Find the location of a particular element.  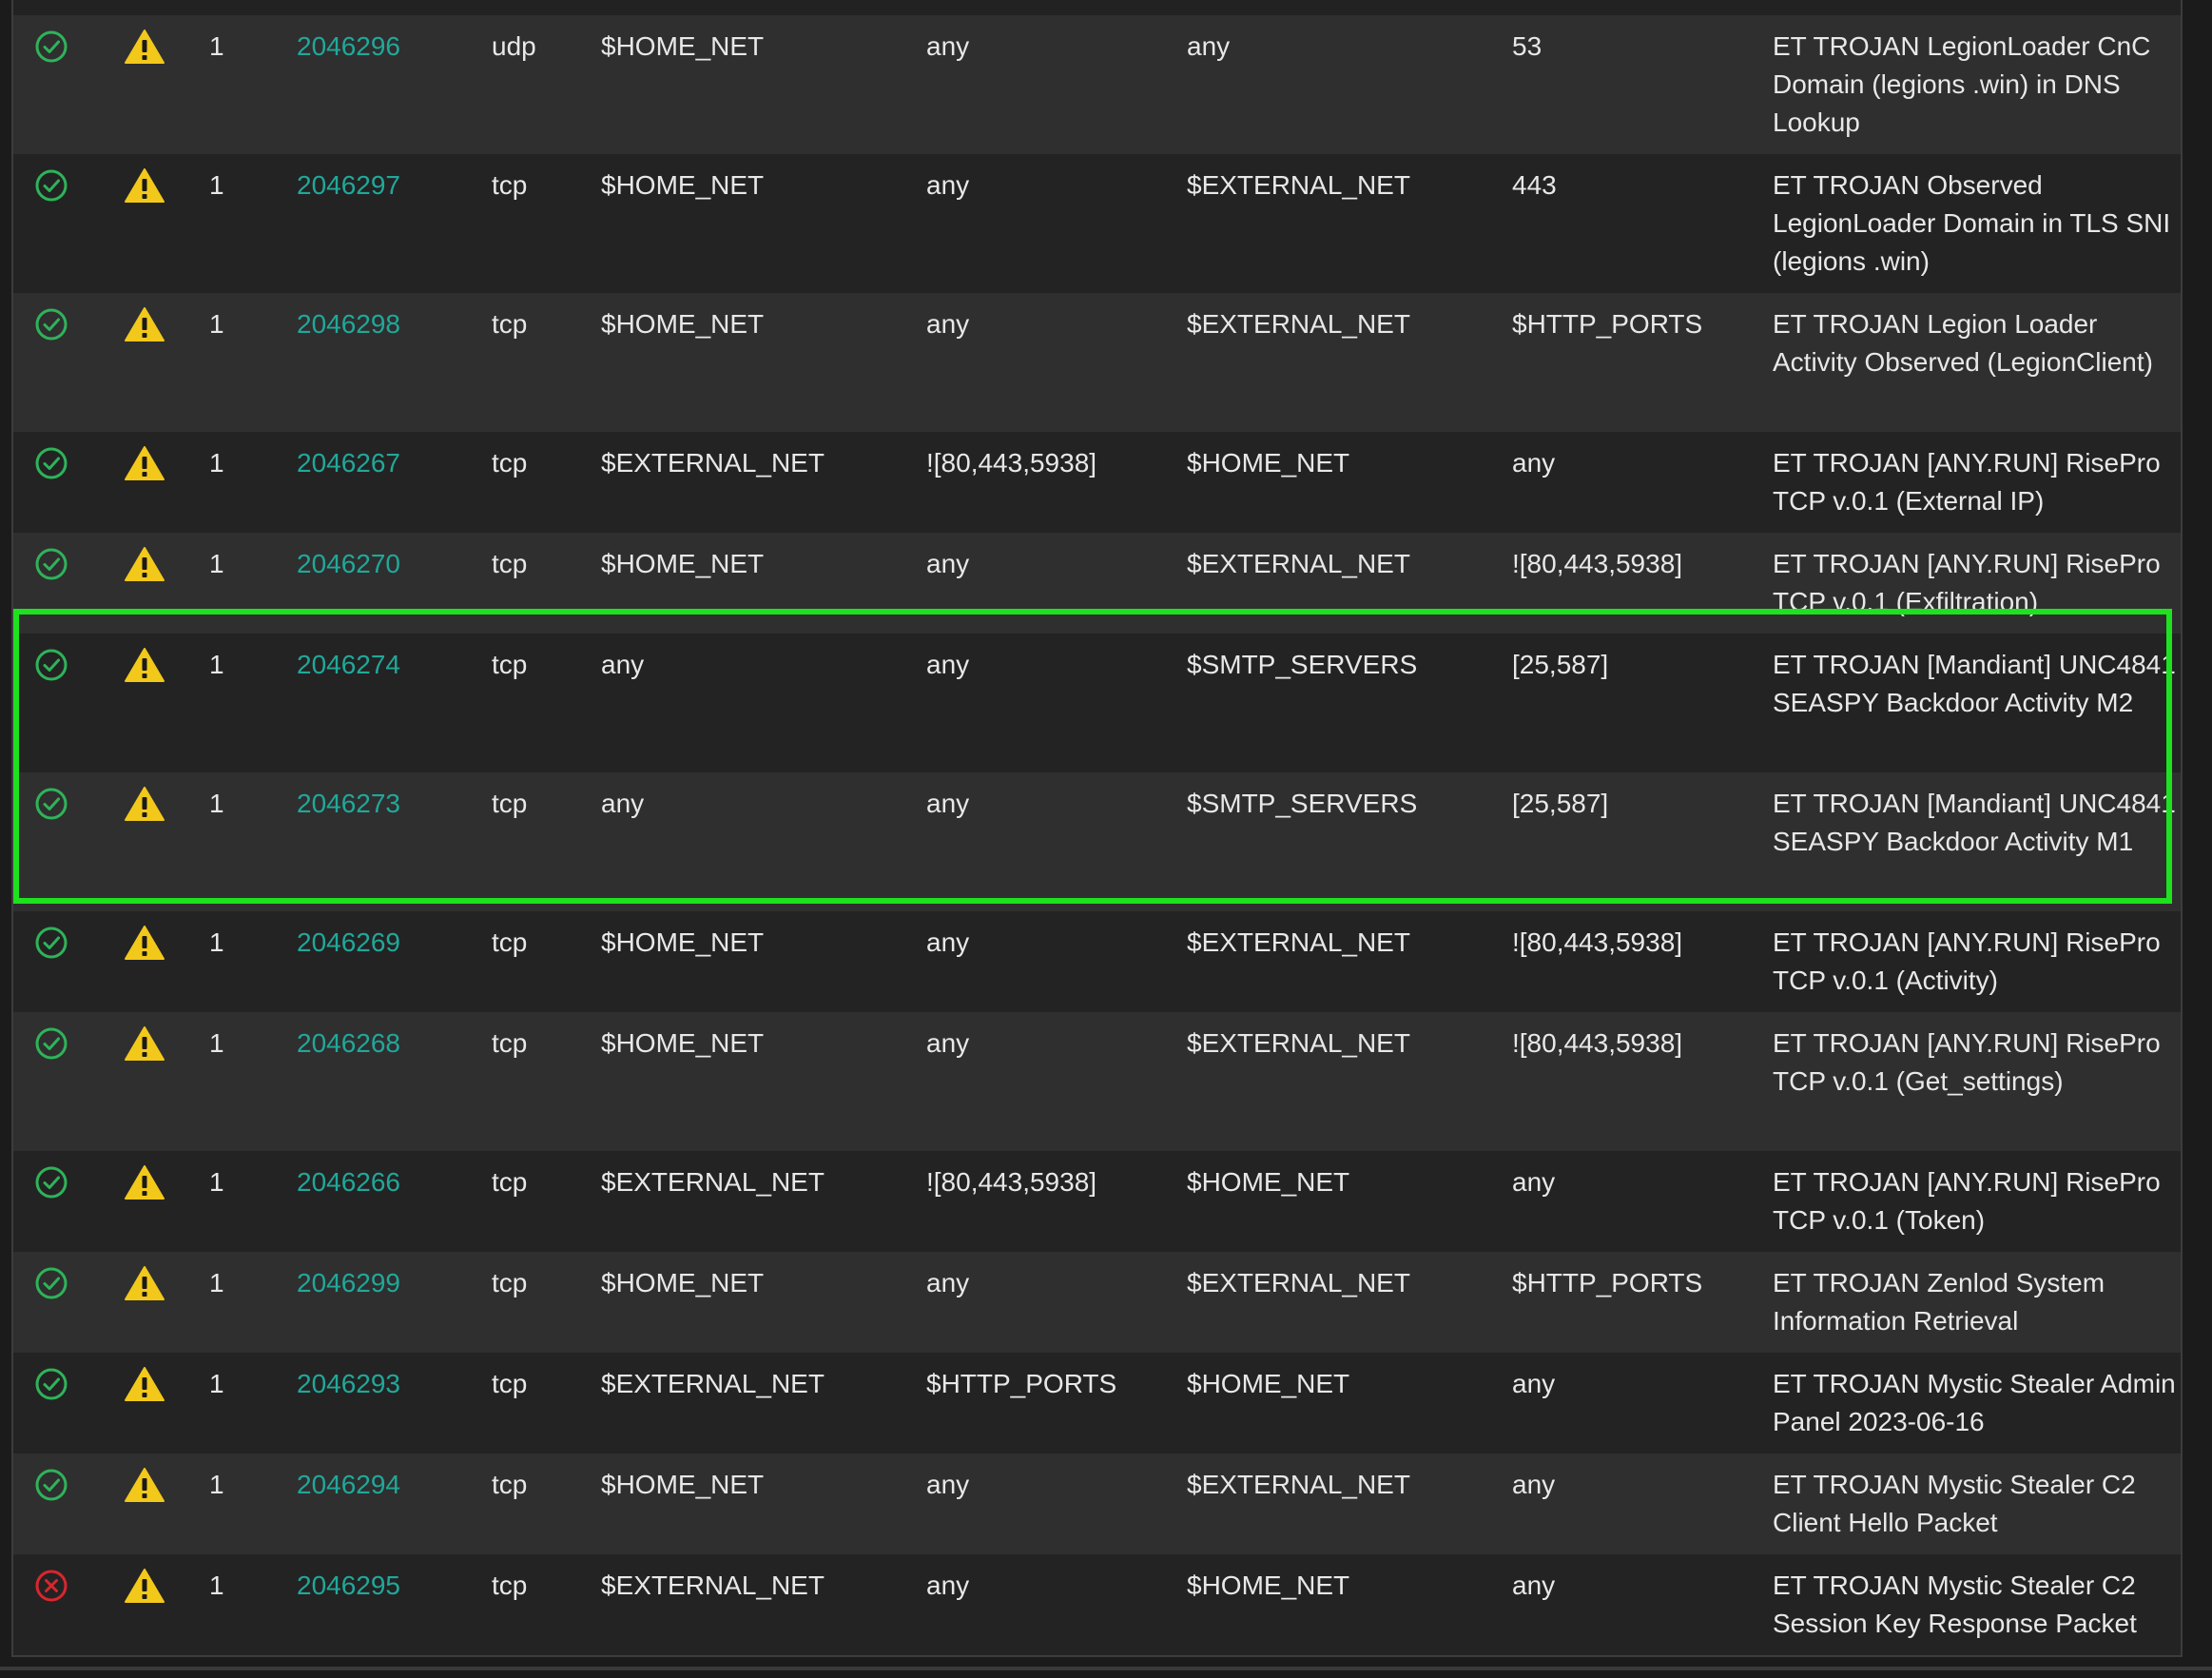

rule-sid-cell: 2046298 is located at coordinates (384, 362).